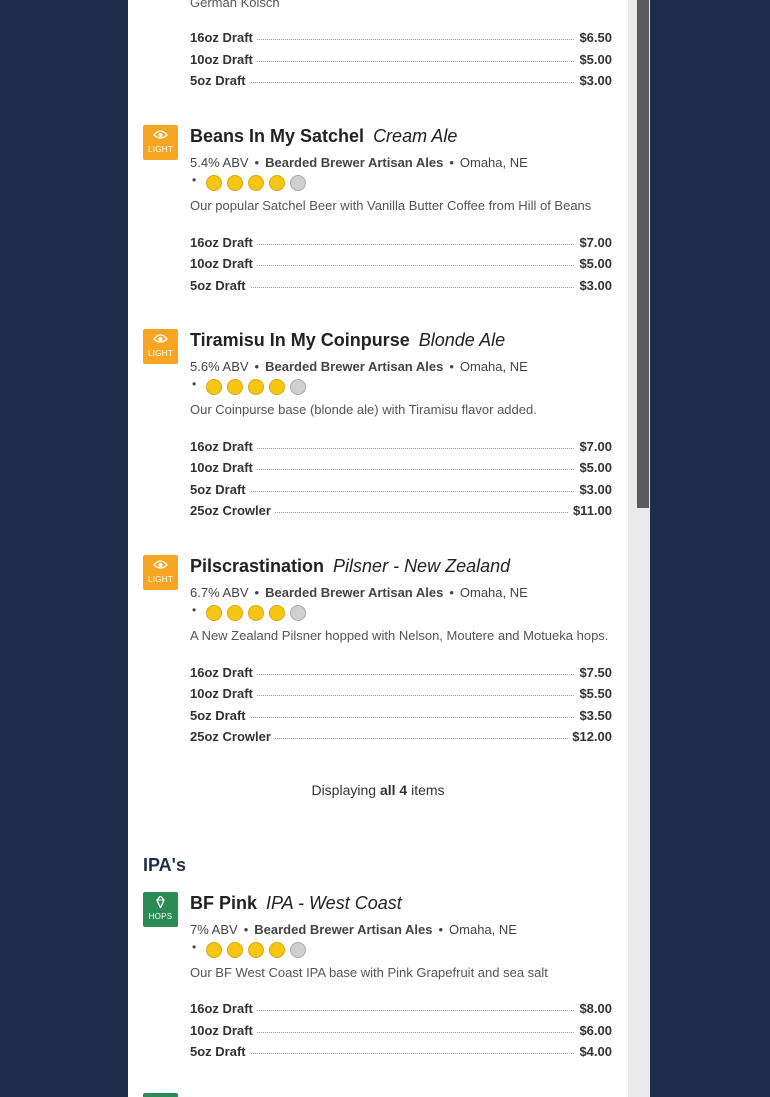 The width and height of the screenshot is (770, 1097). What do you see at coordinates (462, 340) in the screenshot?
I see `beer-style: Blonde Ale` at bounding box center [462, 340].